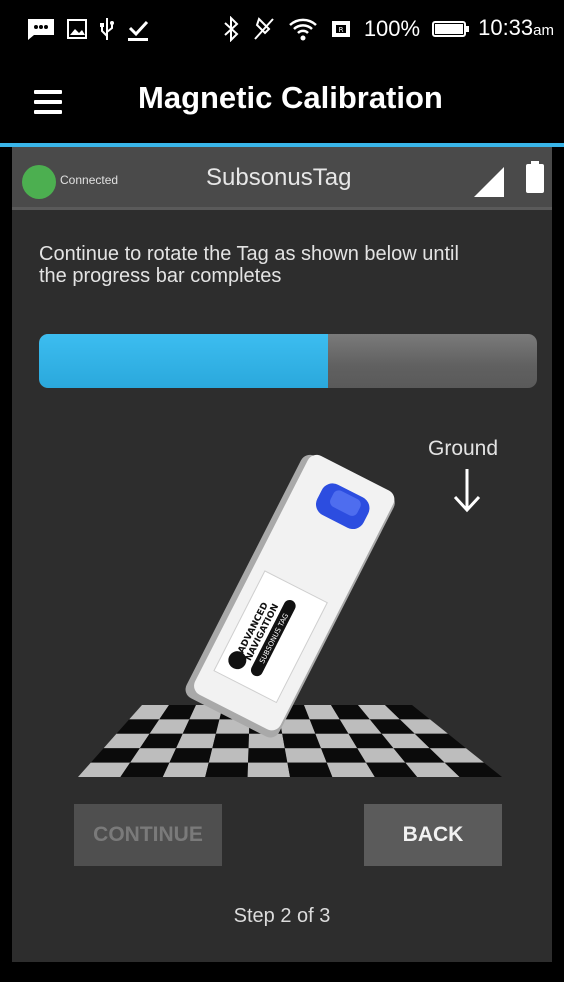 Image resolution: width=564 pixels, height=982 pixels. I want to click on bluetooth-icon, so click(231, 29).